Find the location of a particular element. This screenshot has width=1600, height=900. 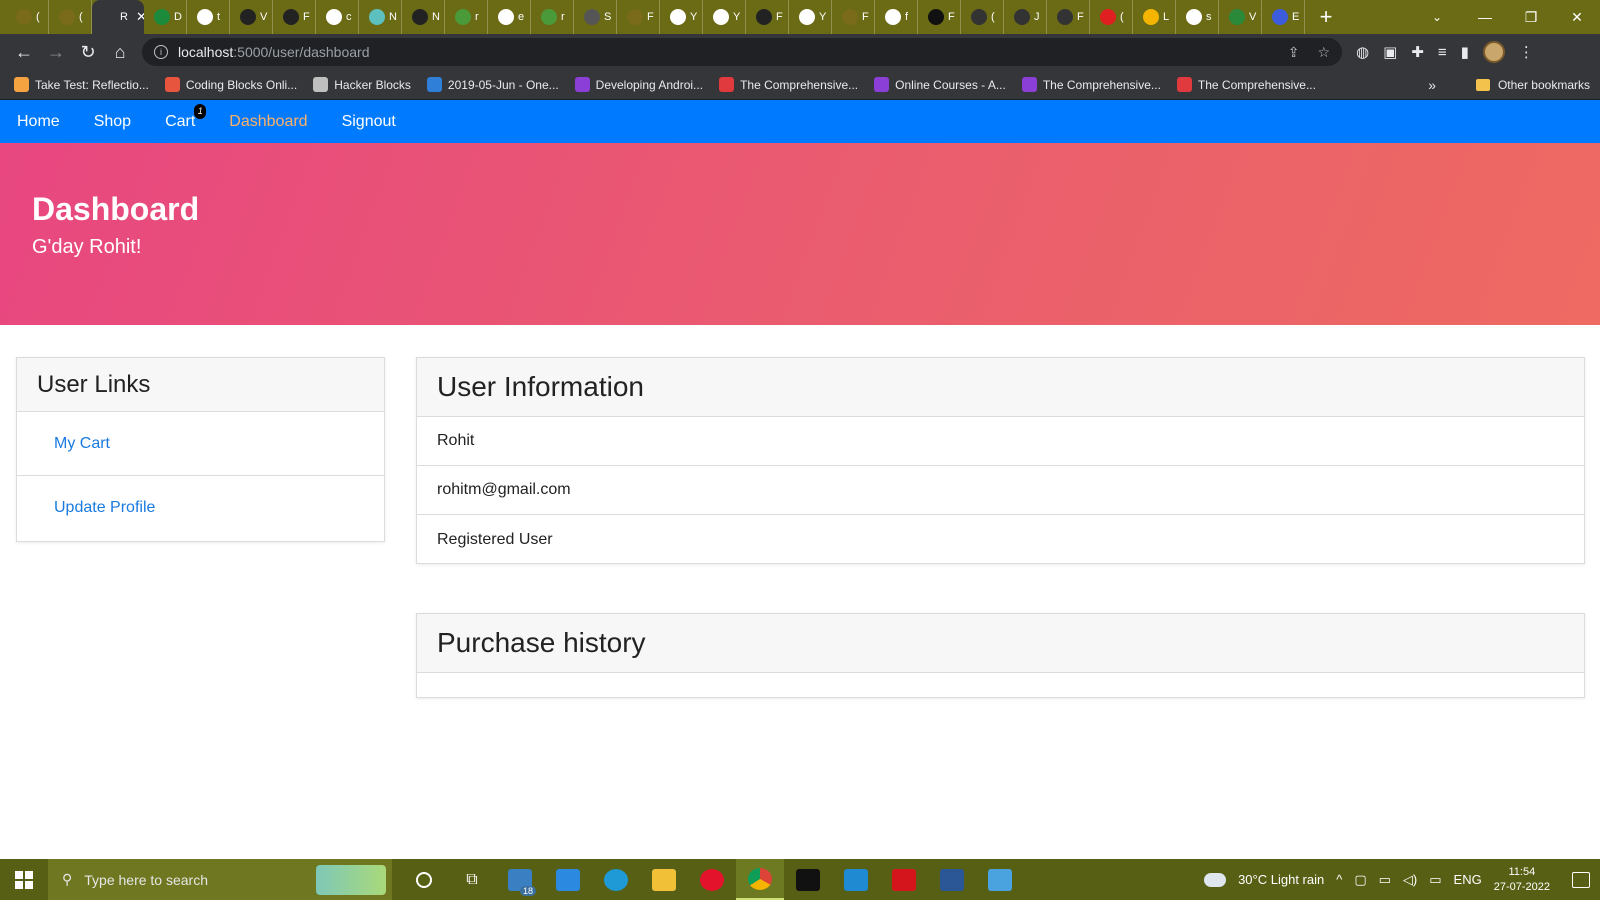

edge-icon is located at coordinates (616, 879).